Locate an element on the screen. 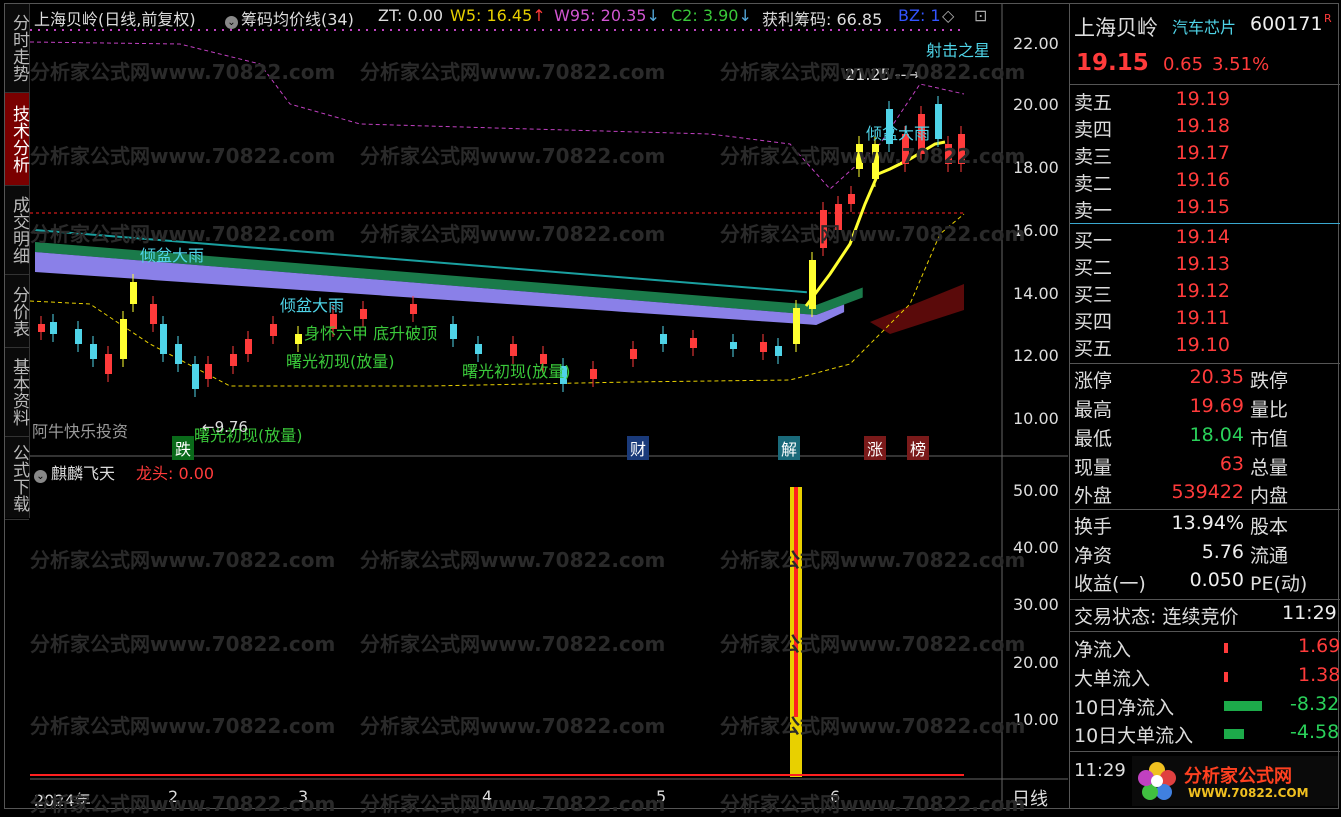  sub-tick: 30.00 is located at coordinates (1036, 604).